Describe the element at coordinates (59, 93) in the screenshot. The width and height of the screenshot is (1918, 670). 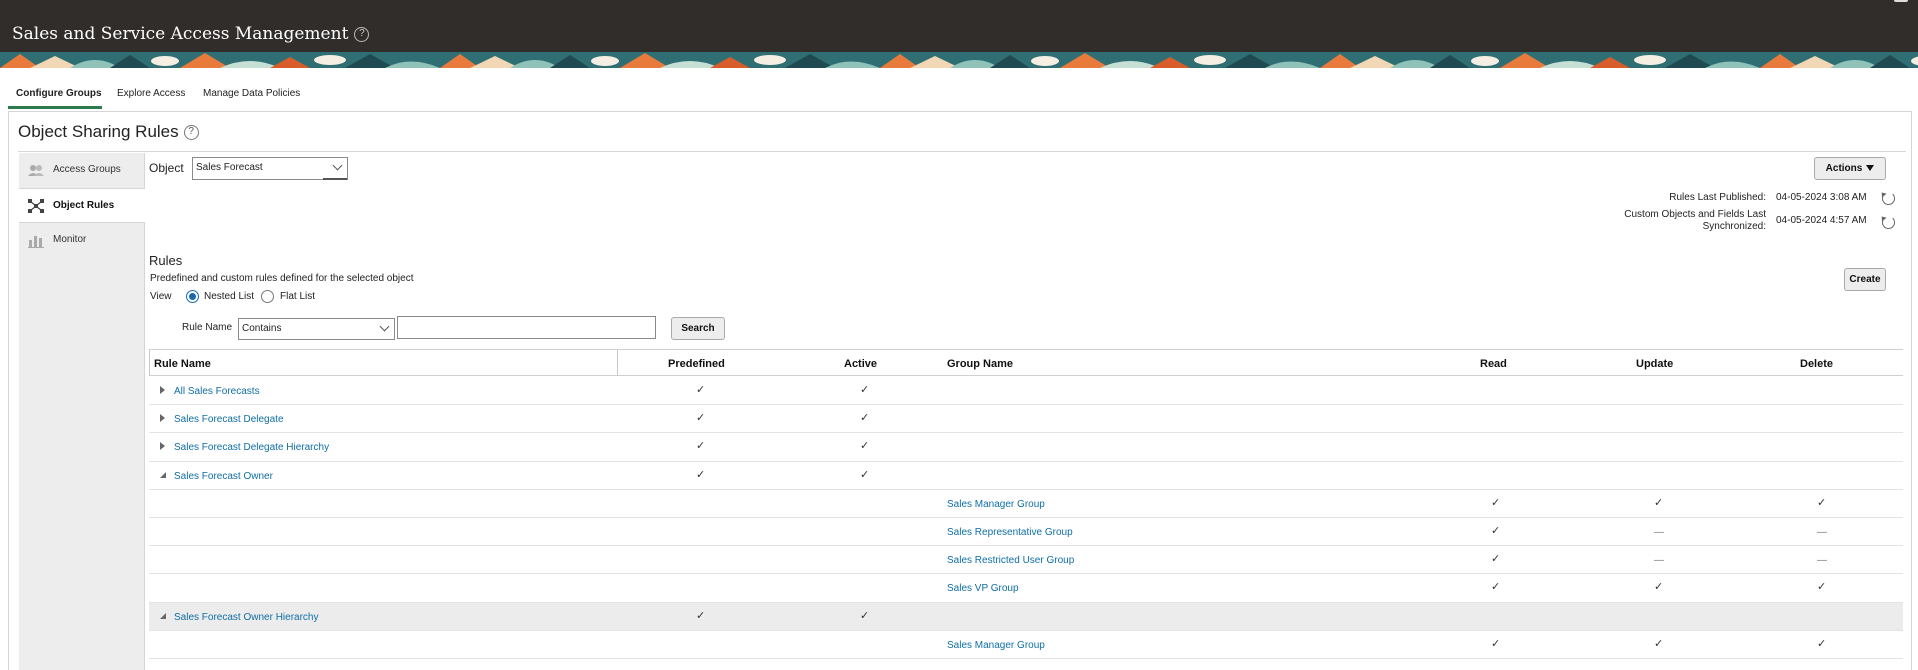
I see `tab-configure-groups: Configure Groups` at that location.